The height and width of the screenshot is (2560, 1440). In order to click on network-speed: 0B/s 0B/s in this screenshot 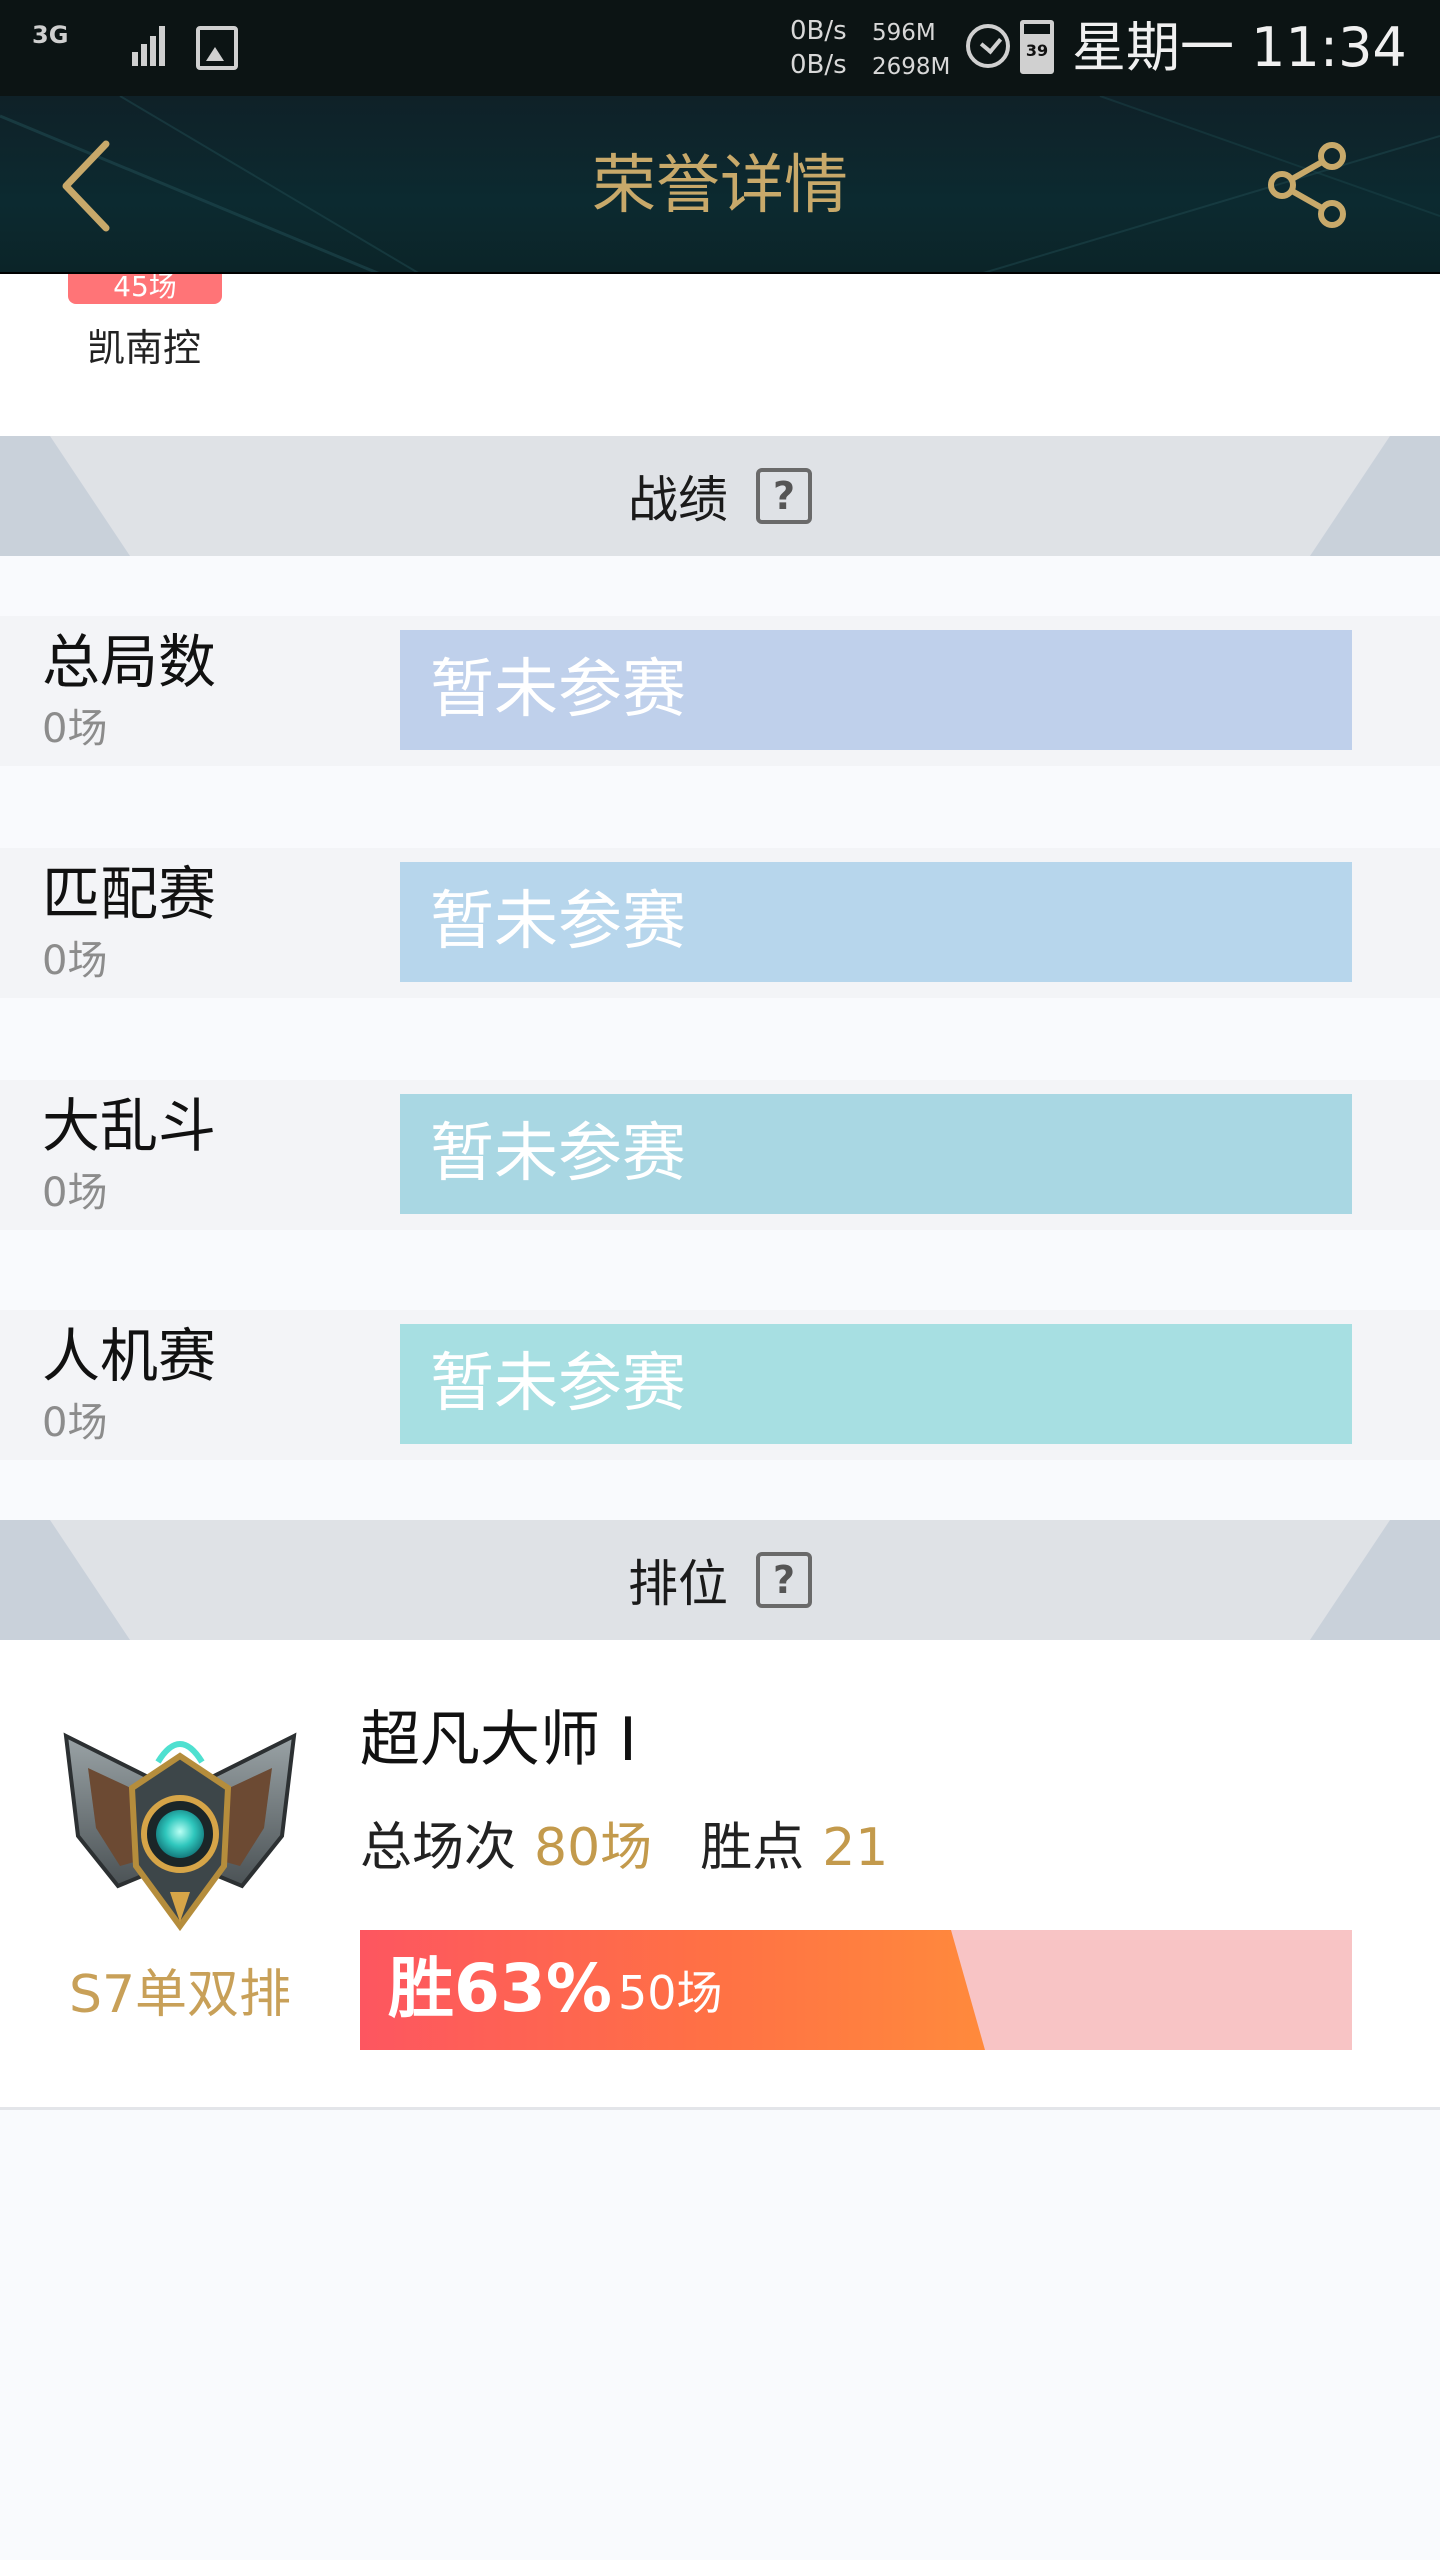, I will do `click(818, 48)`.